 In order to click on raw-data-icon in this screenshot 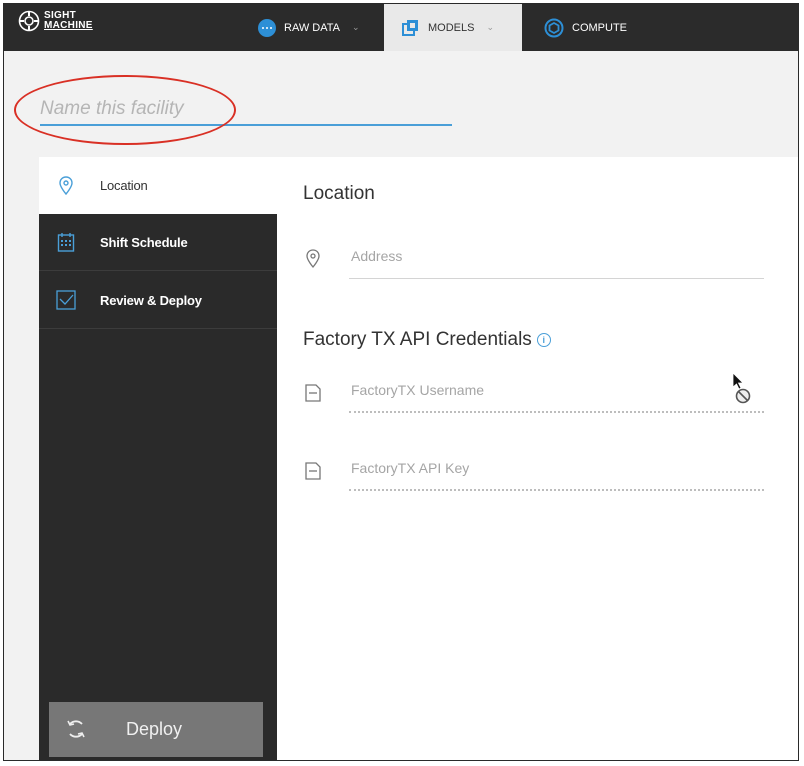, I will do `click(267, 27)`.